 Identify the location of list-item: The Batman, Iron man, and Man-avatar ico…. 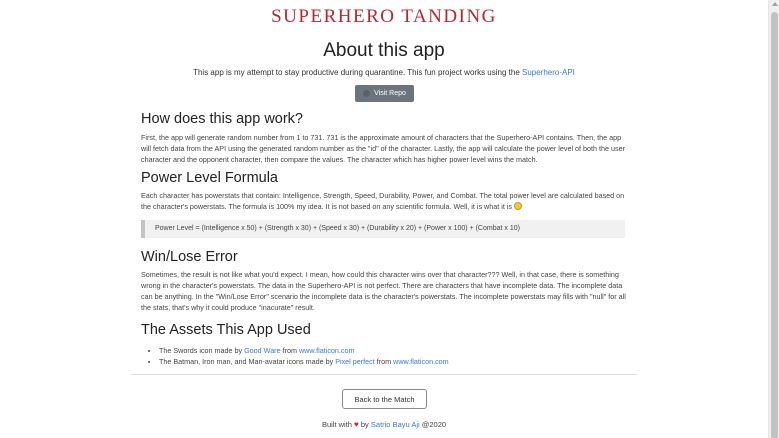
(393, 361).